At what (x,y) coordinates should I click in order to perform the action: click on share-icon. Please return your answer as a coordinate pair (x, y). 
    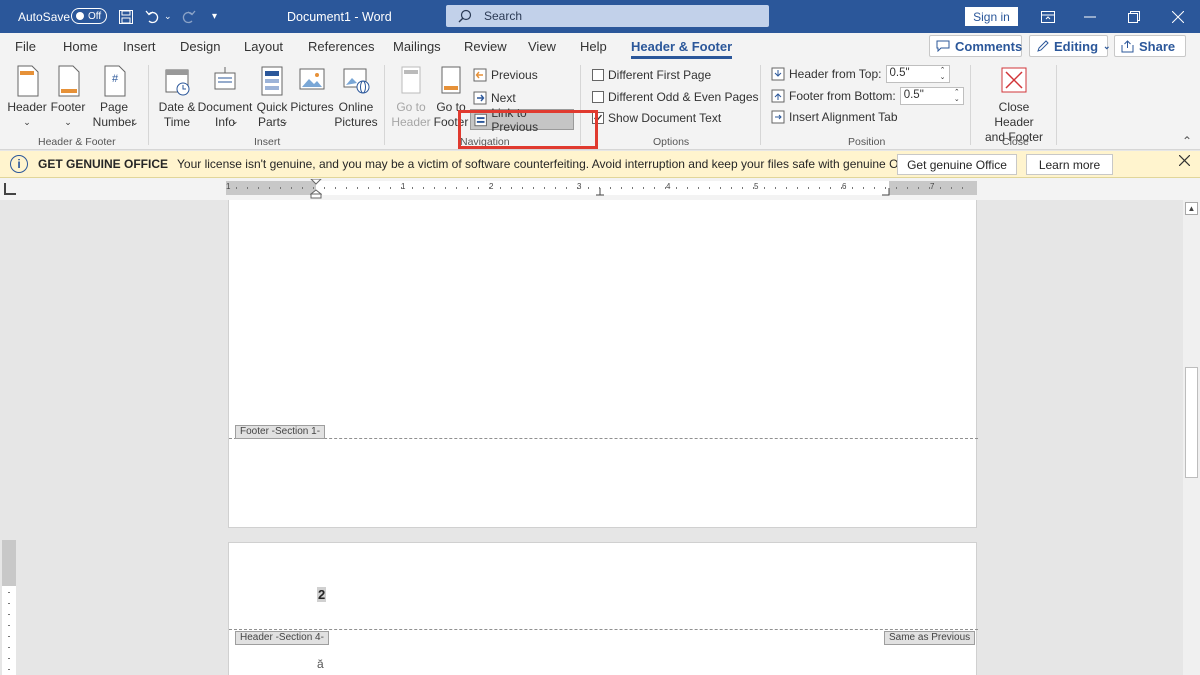
    Looking at the image, I should click on (1127, 46).